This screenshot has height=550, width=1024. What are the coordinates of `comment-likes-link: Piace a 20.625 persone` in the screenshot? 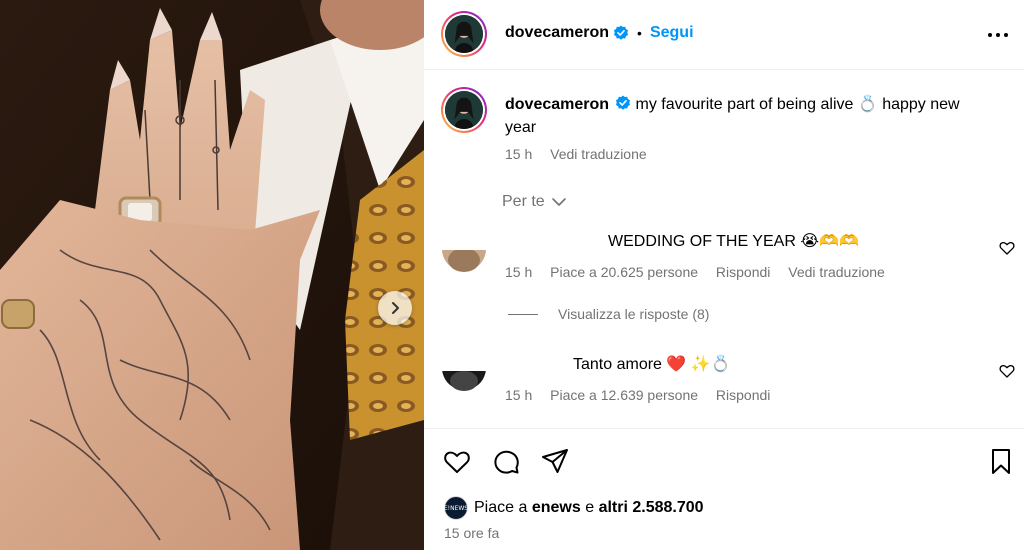 It's located at (624, 272).